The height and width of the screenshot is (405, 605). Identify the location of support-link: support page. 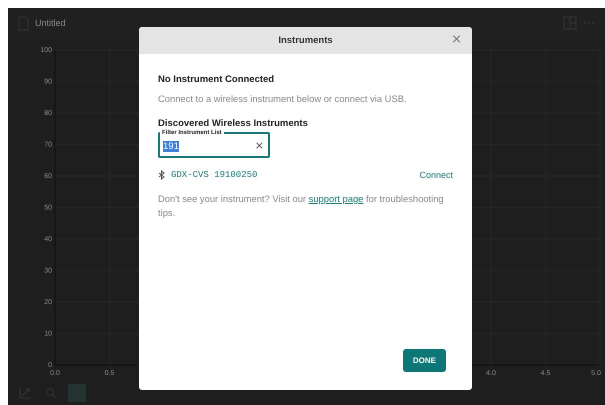
(336, 198).